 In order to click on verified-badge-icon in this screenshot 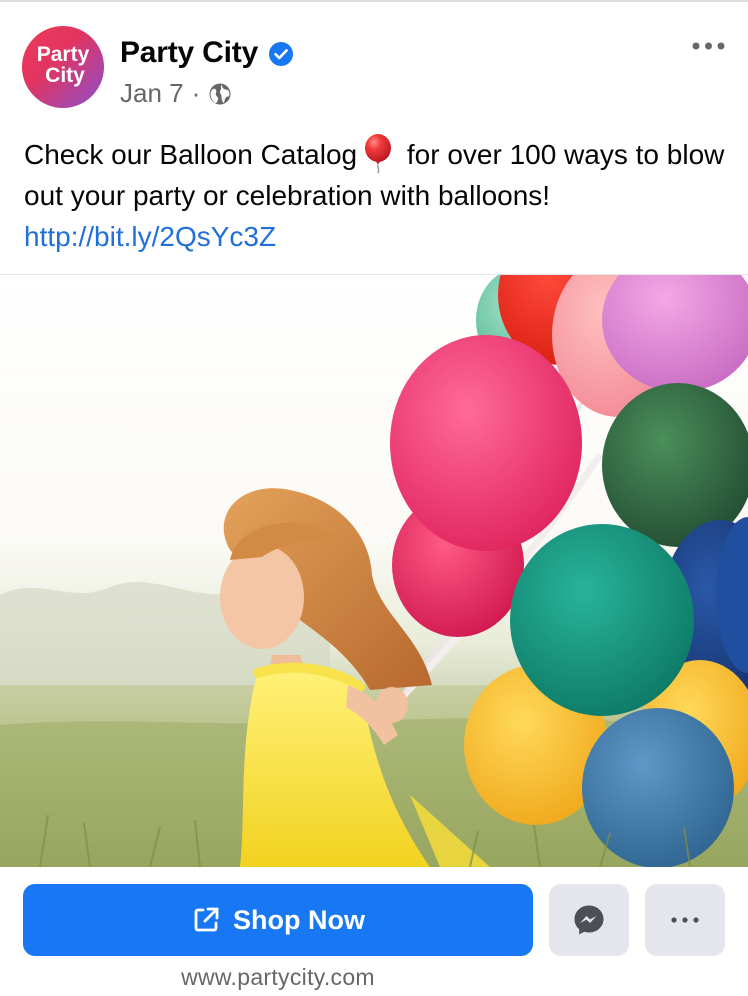, I will do `click(281, 54)`.